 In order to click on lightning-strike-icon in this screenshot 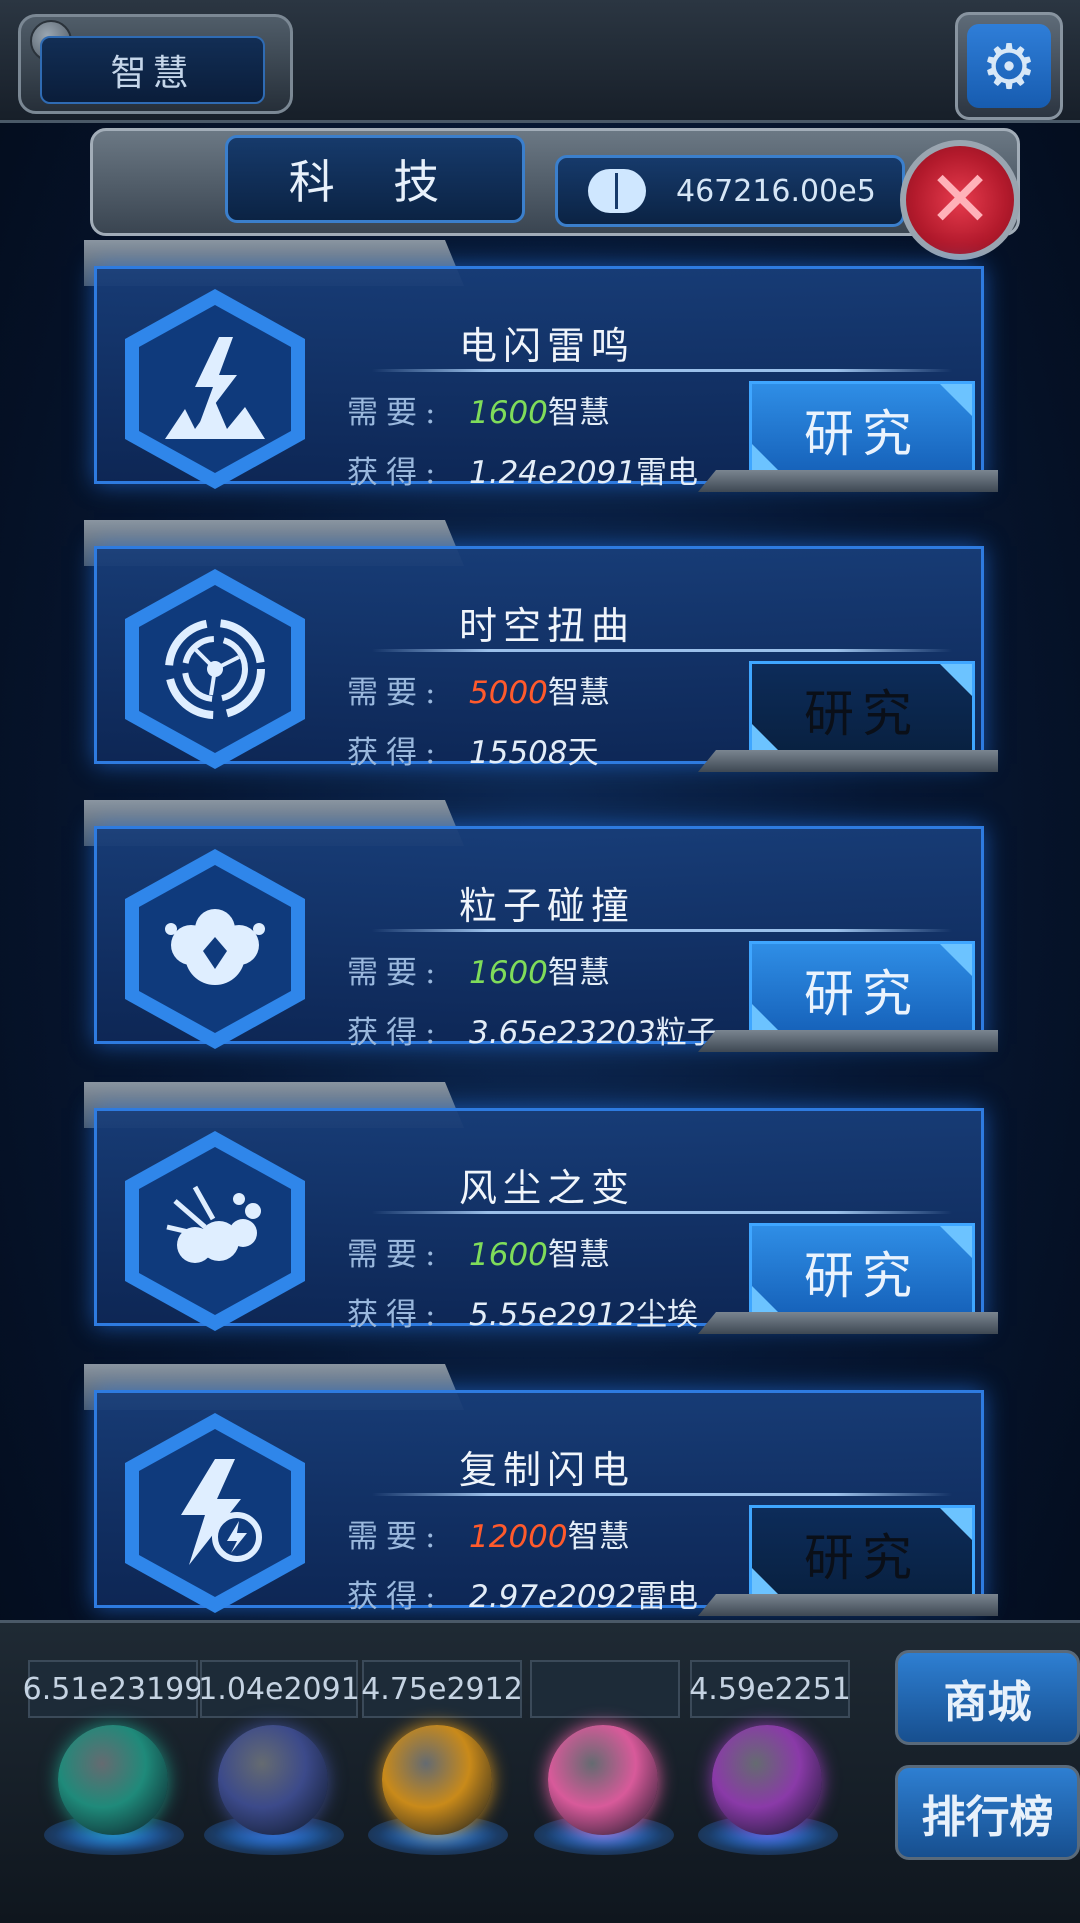, I will do `click(215, 389)`.